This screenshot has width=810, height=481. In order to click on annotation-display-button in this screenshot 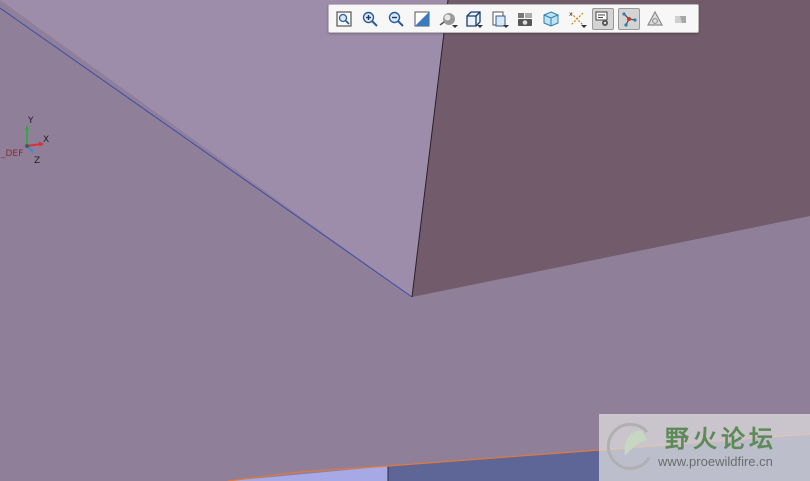, I will do `click(602, 18)`.